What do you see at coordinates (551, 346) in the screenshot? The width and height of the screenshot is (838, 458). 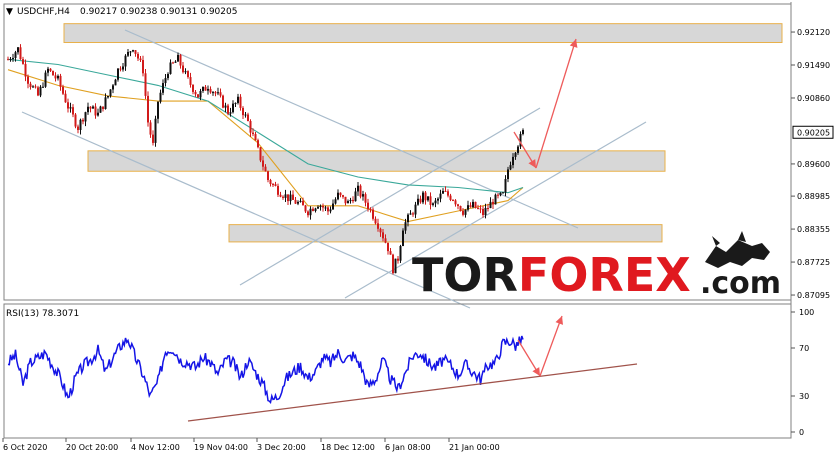 I see `rsi-arrow-up` at bounding box center [551, 346].